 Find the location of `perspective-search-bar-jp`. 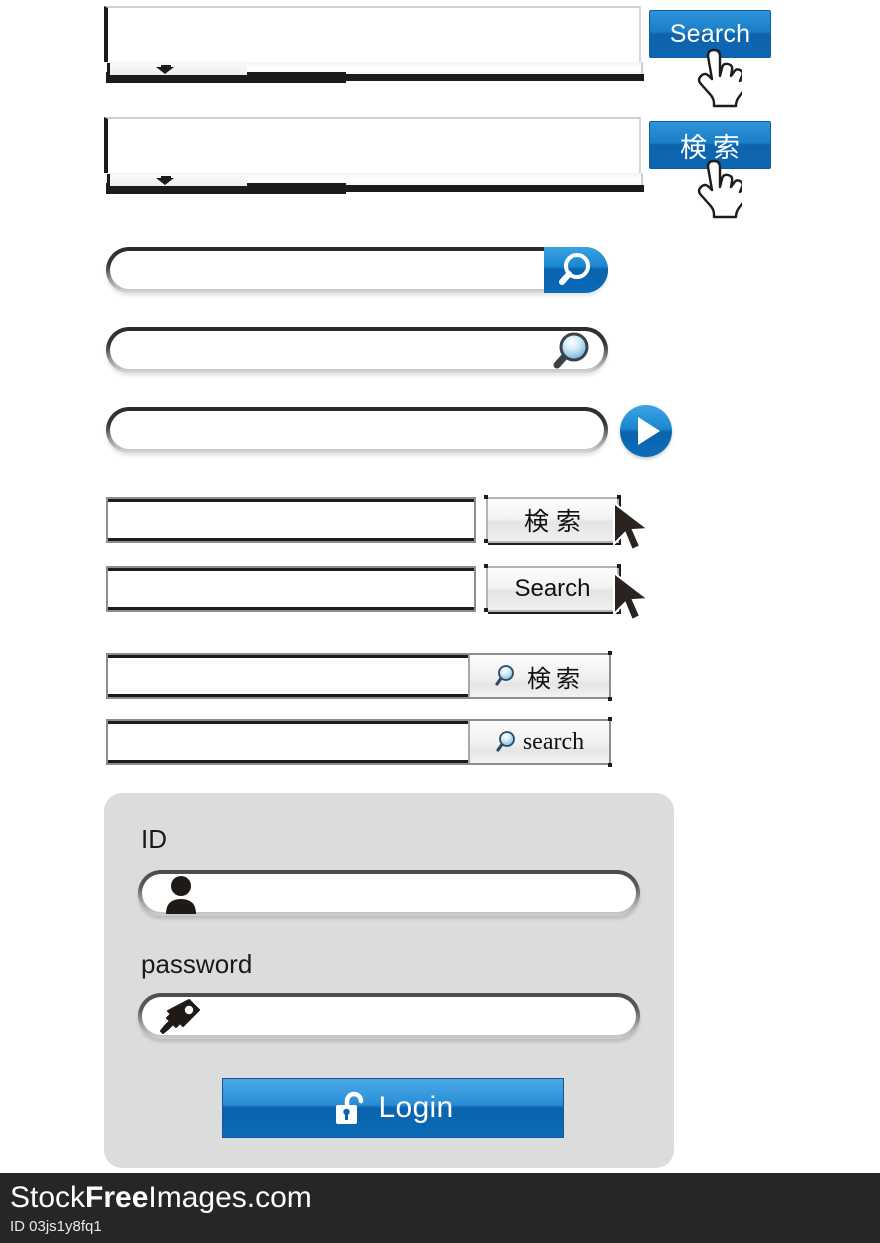

perspective-search-bar-jp is located at coordinates (376, 156).